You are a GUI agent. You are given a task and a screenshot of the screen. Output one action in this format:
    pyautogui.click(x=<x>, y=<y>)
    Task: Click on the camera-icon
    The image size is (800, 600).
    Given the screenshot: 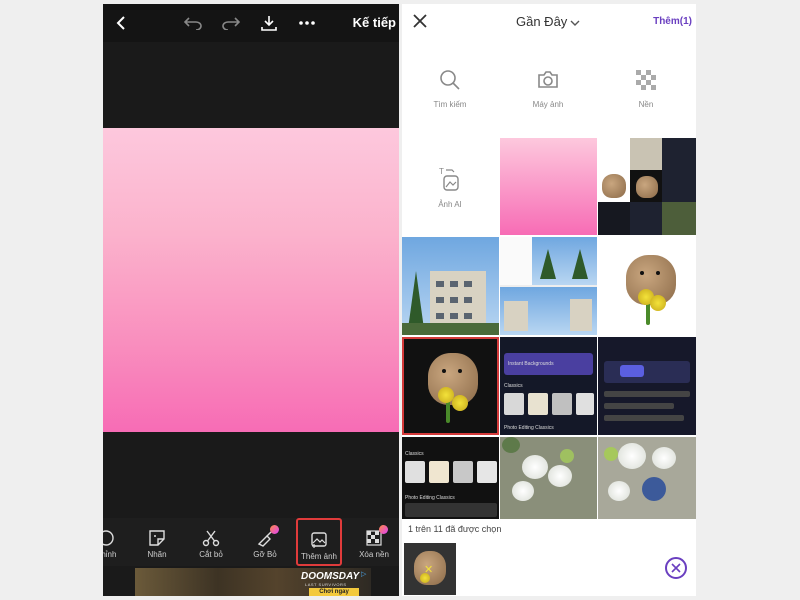 What is the action you would take?
    pyautogui.click(x=548, y=79)
    